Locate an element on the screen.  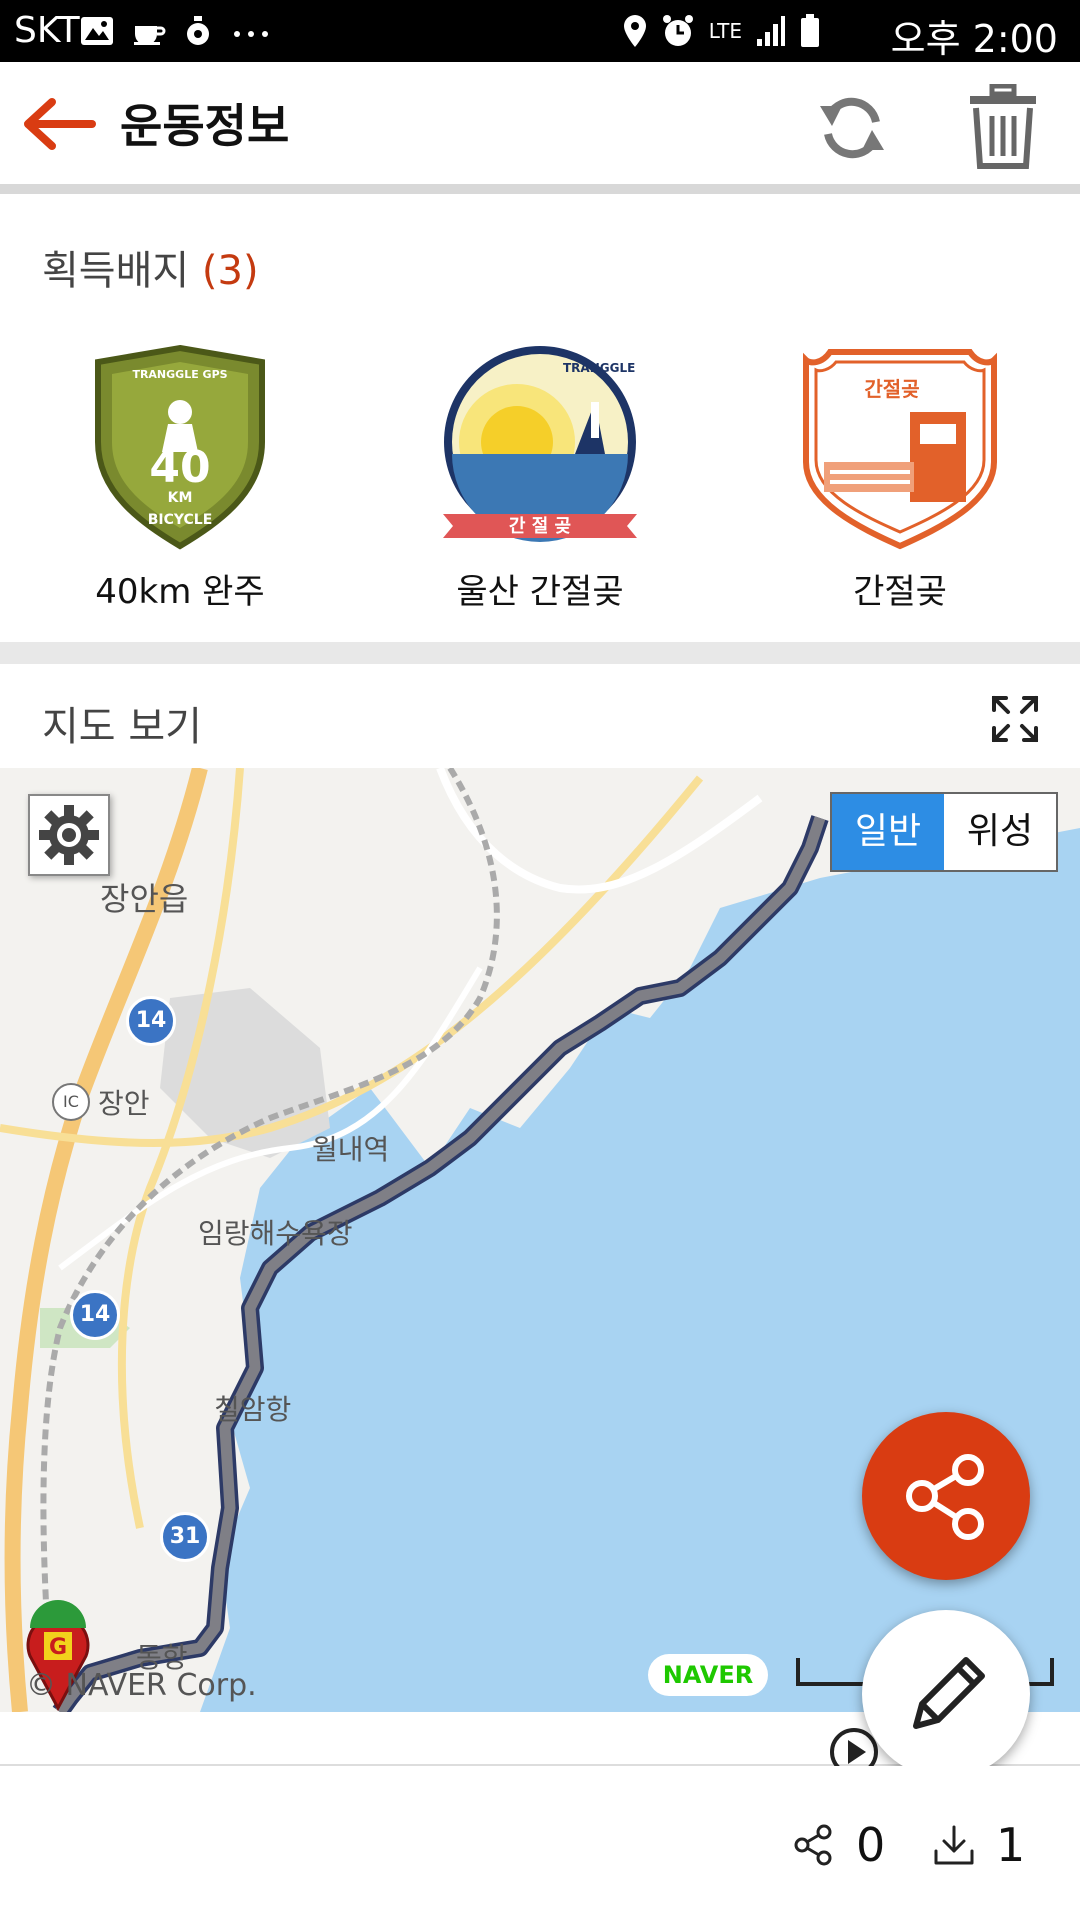
badge-2-ribbon-text: 간 절 곶 is located at coordinates (540, 526).